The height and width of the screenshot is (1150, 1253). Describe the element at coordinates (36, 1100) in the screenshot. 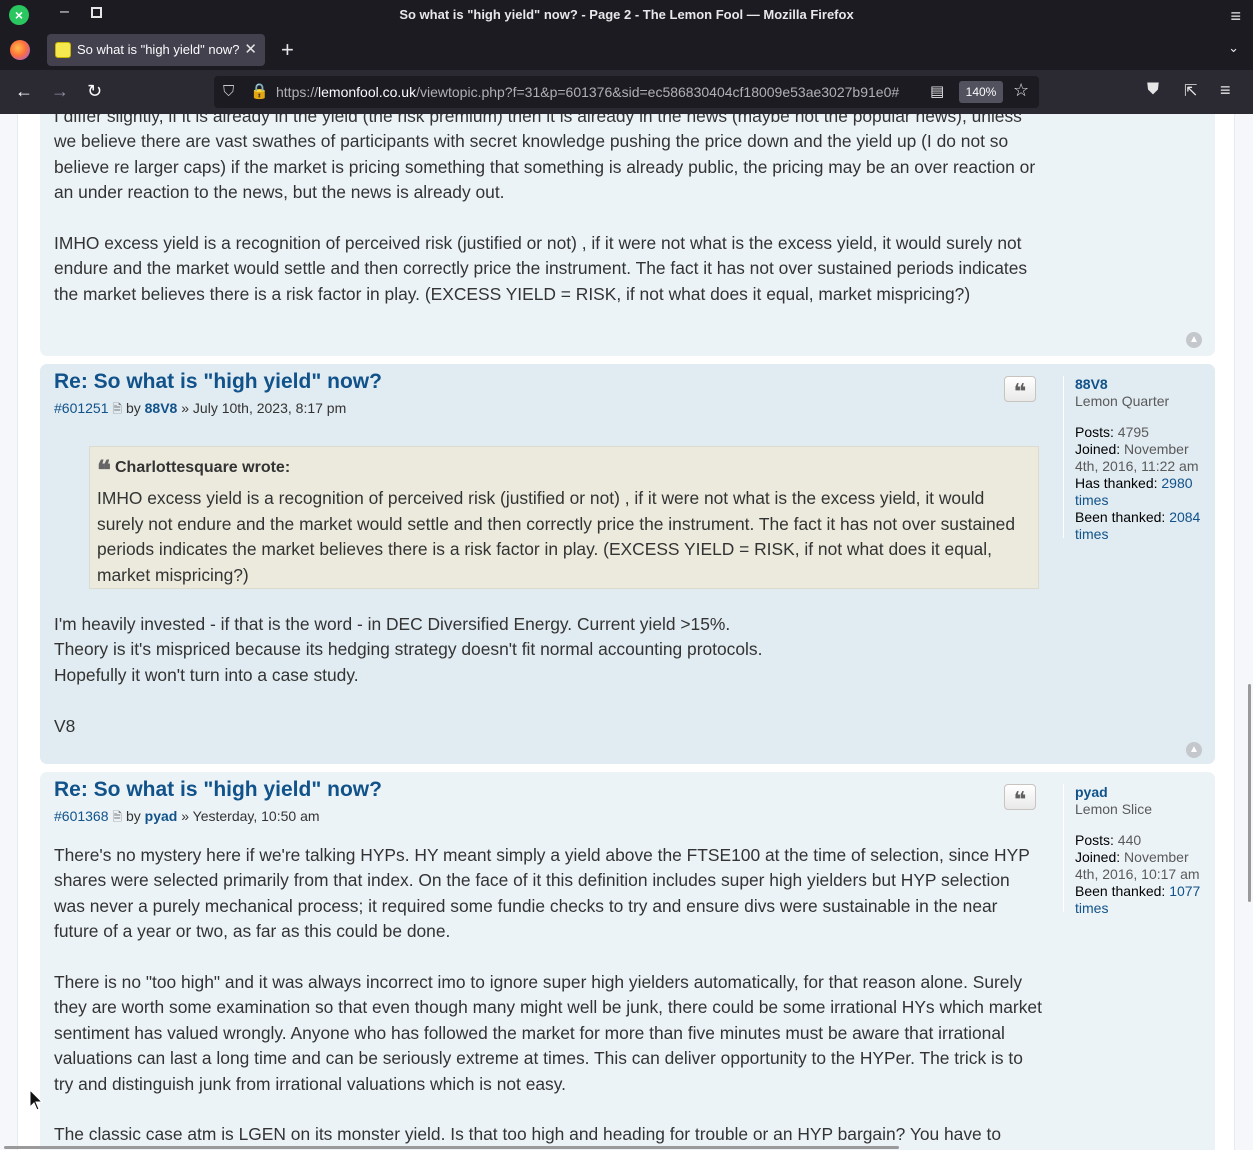

I see `mouse-pointer-icon` at that location.